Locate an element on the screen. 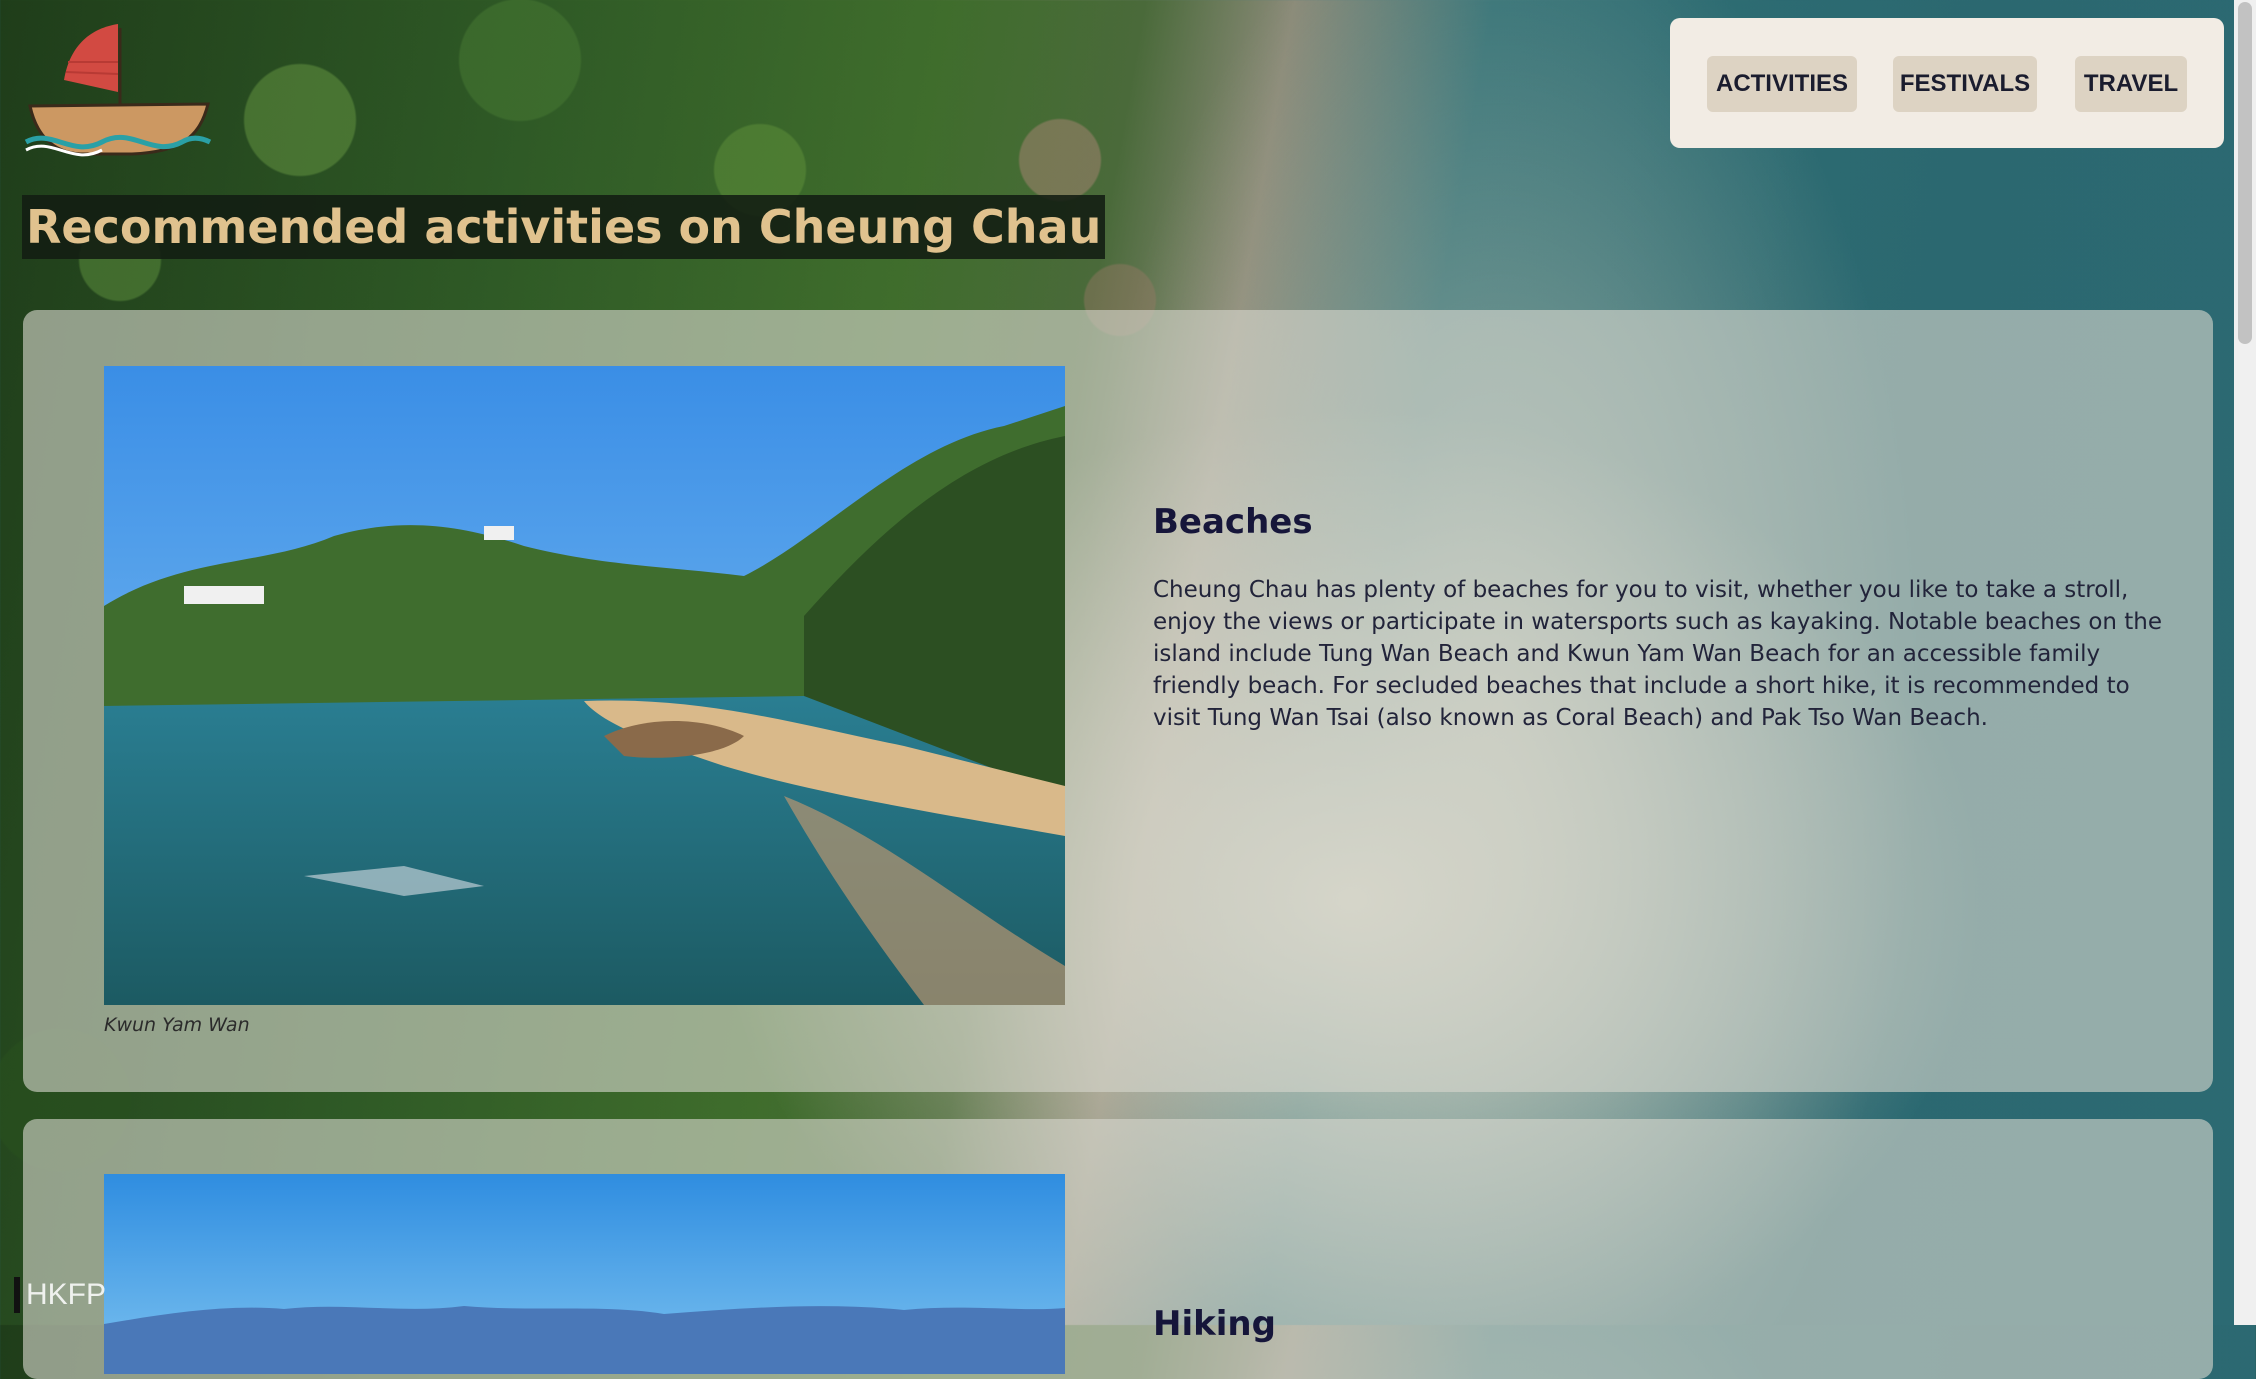 This screenshot has width=2256, height=1379. watermark: HKFP is located at coordinates (60, 1295).